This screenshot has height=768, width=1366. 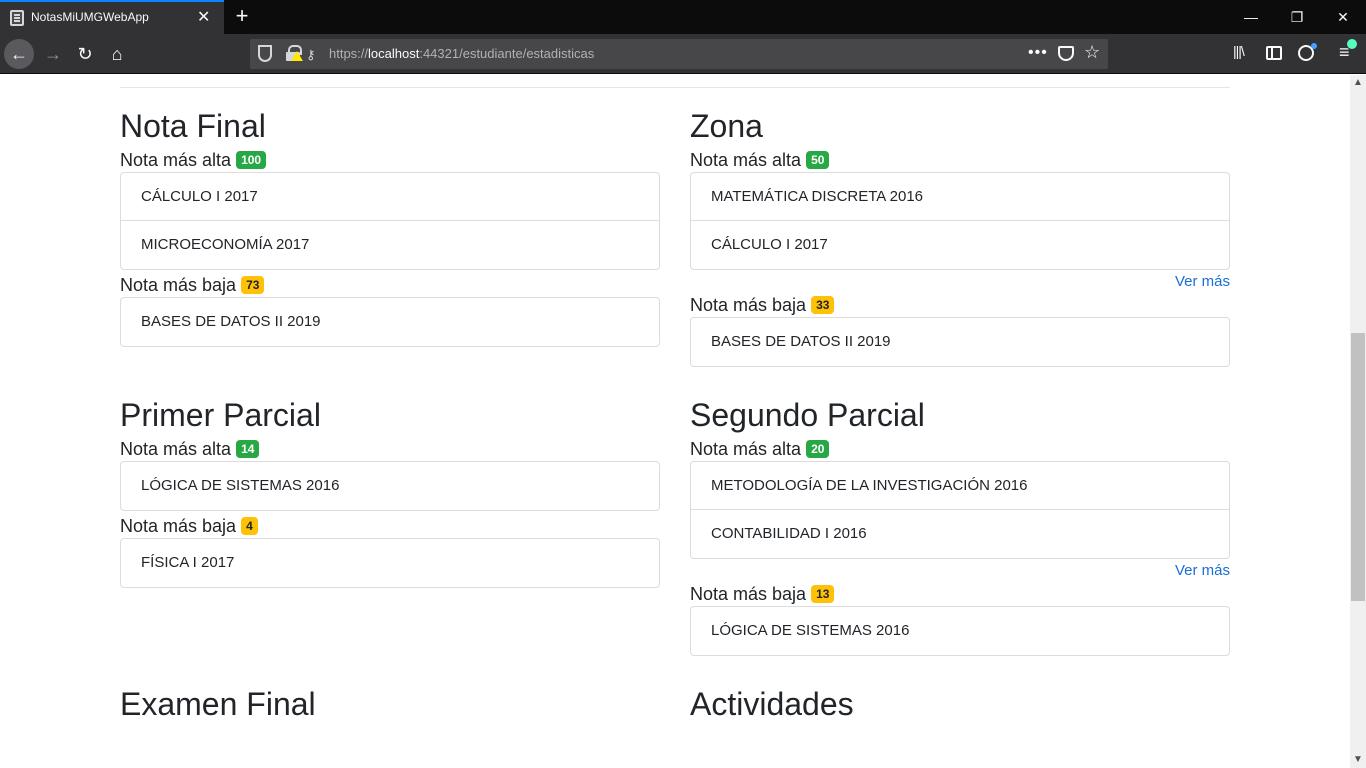 What do you see at coordinates (90, 17) in the screenshot?
I see `tab-title: NotasMiUMGWebApp` at bounding box center [90, 17].